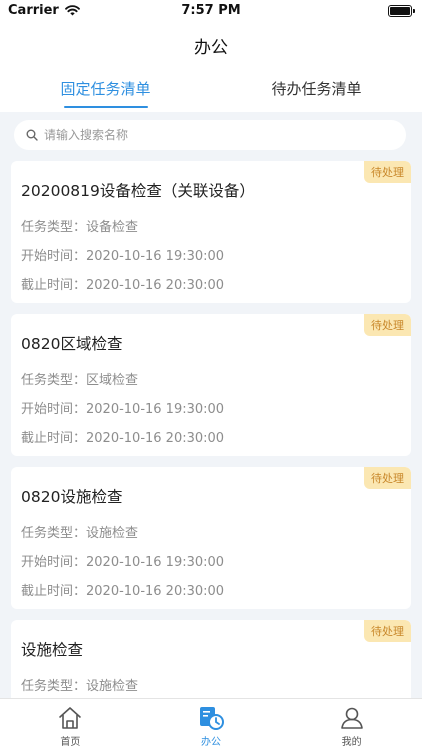  What do you see at coordinates (351, 742) in the screenshot?
I see `tabbar-label: 我的` at bounding box center [351, 742].